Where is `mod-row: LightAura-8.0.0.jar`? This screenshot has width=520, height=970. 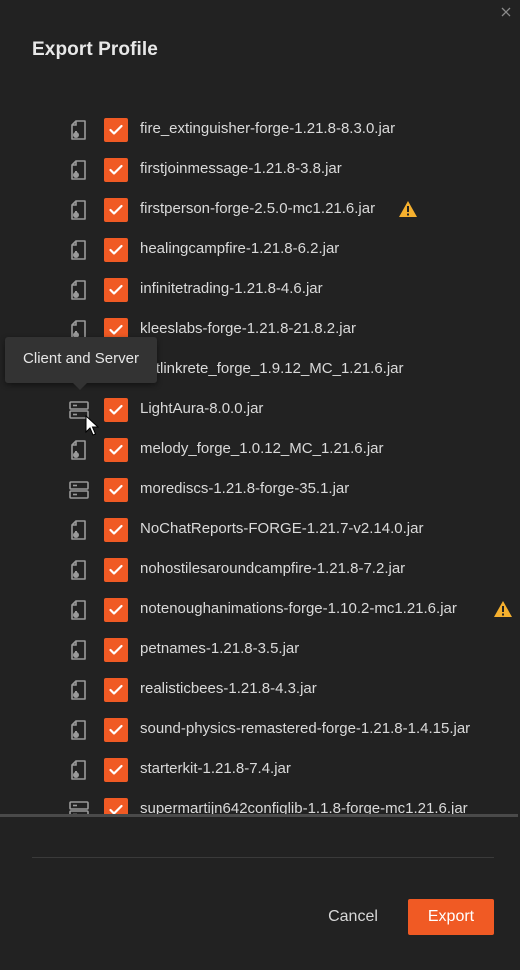 mod-row: LightAura-8.0.0.jar is located at coordinates (260, 409).